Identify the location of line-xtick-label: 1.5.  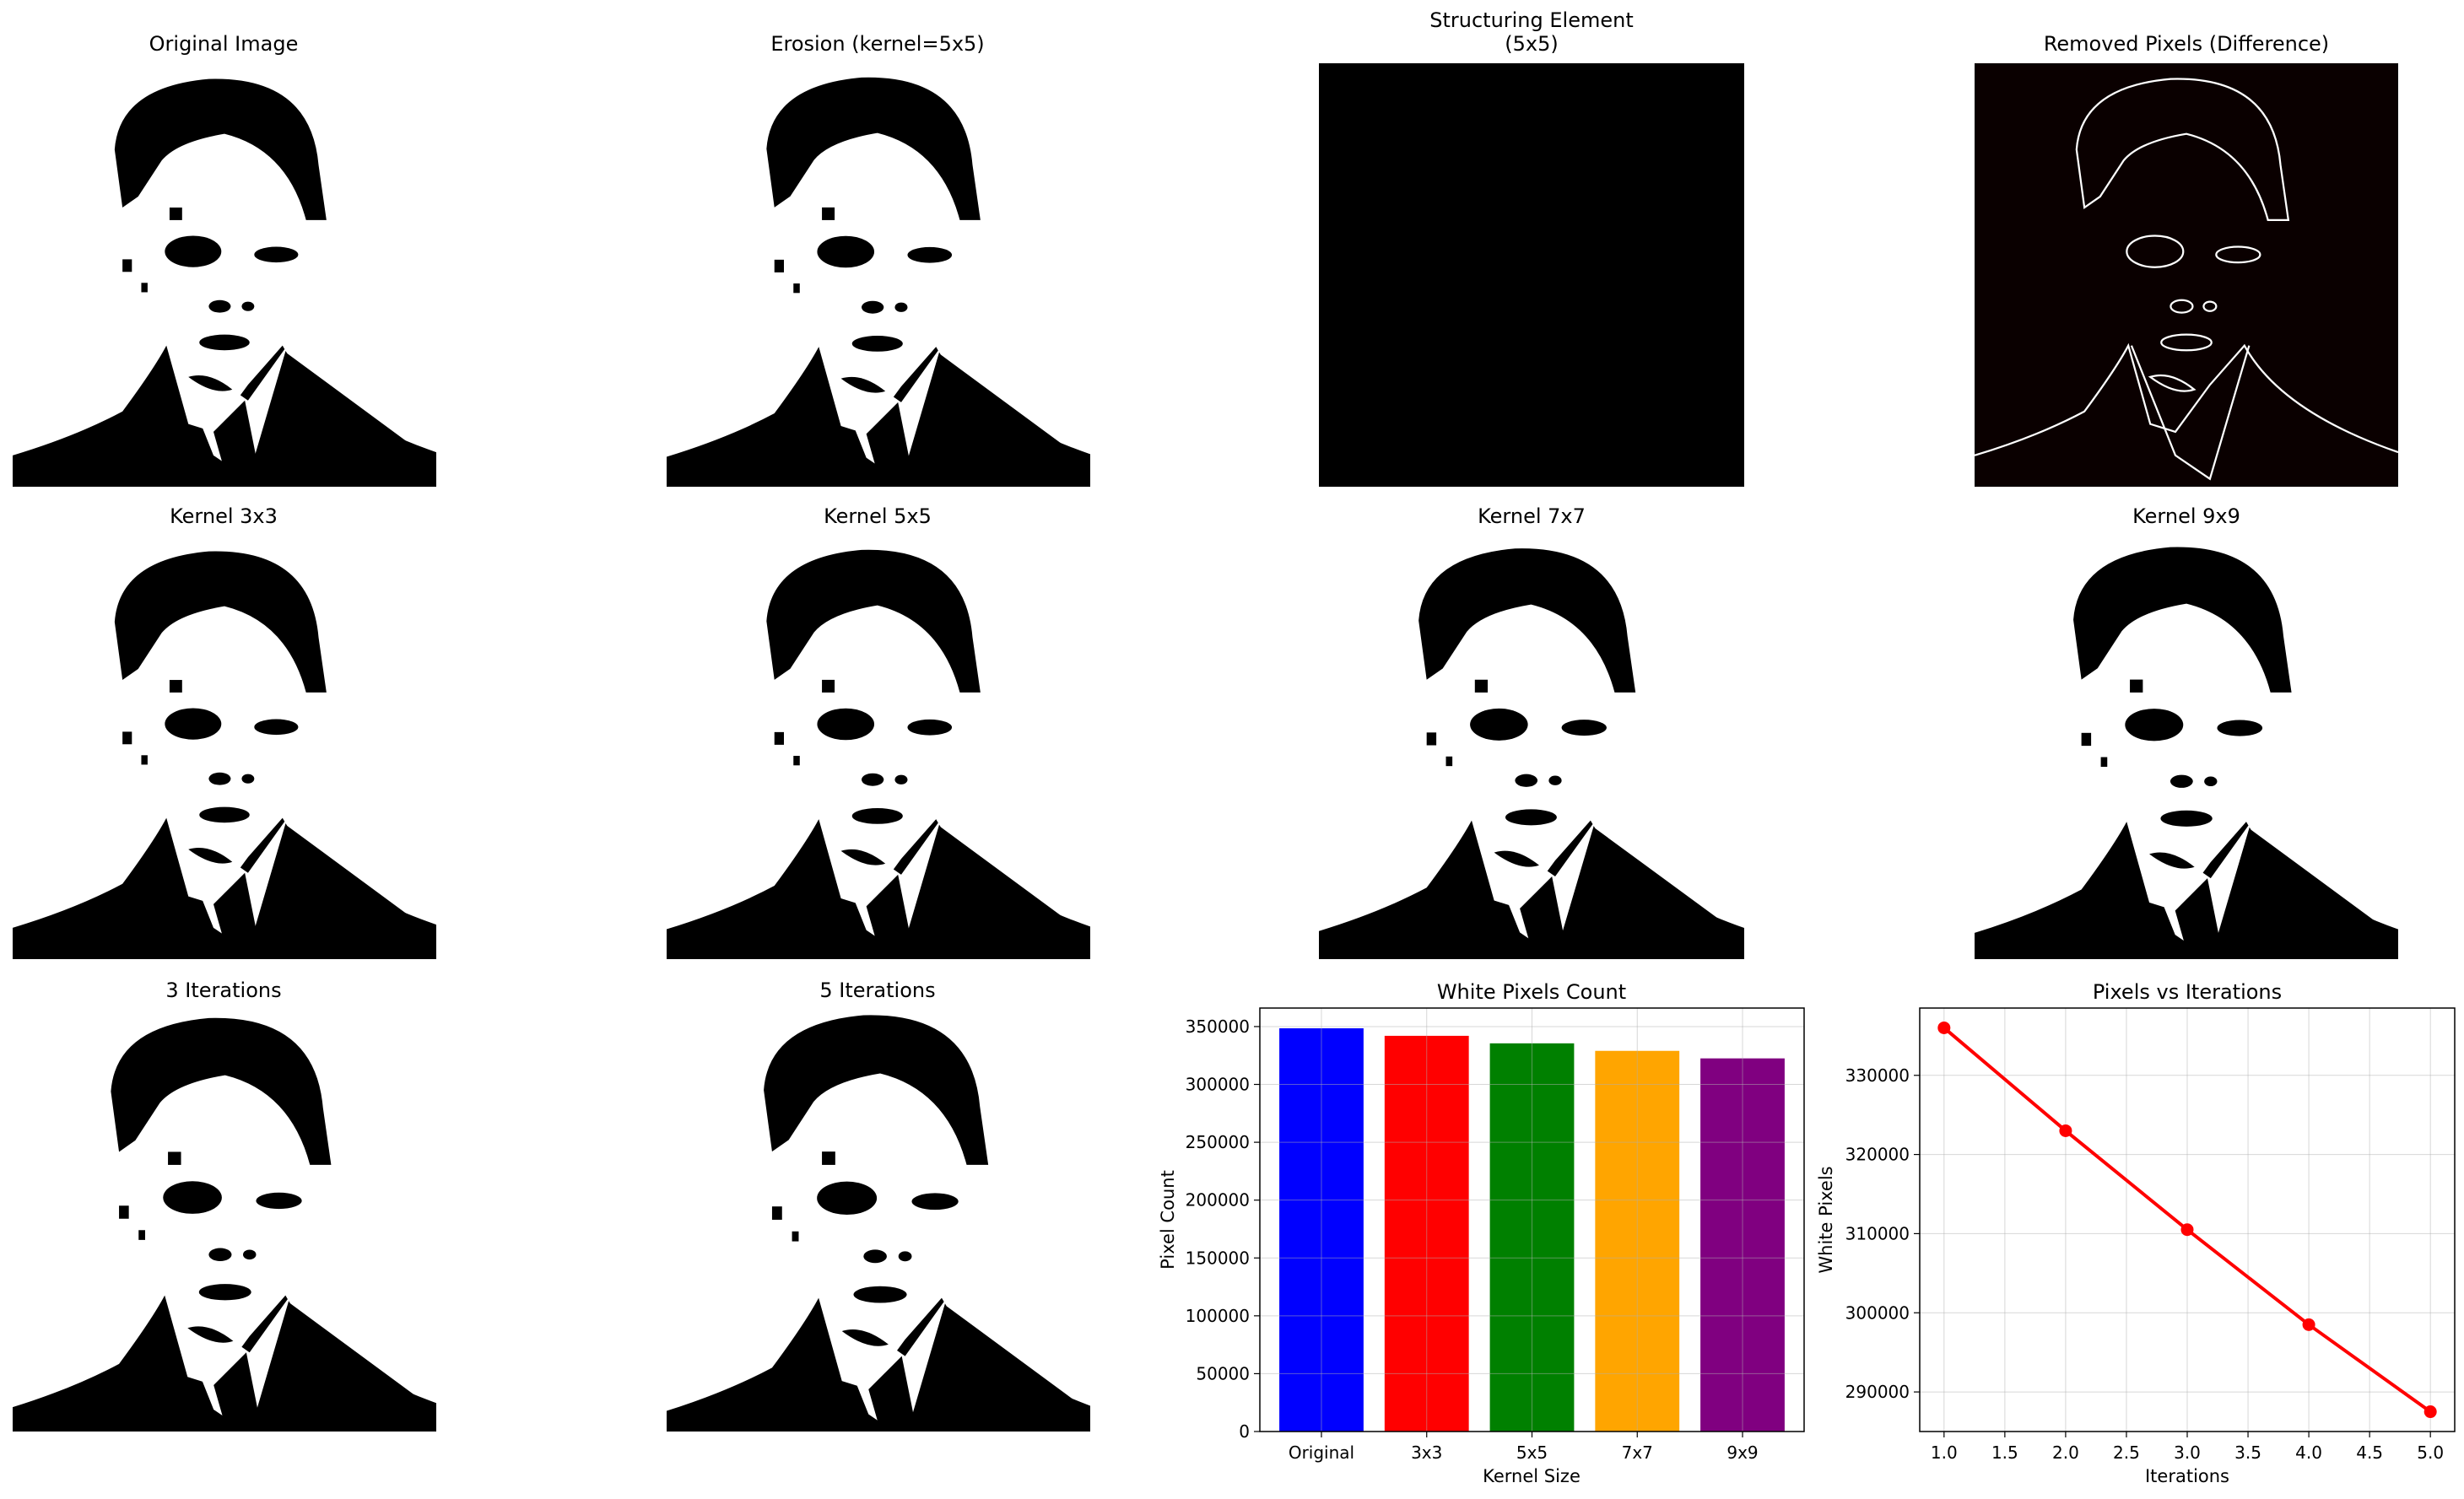
(2005, 1453).